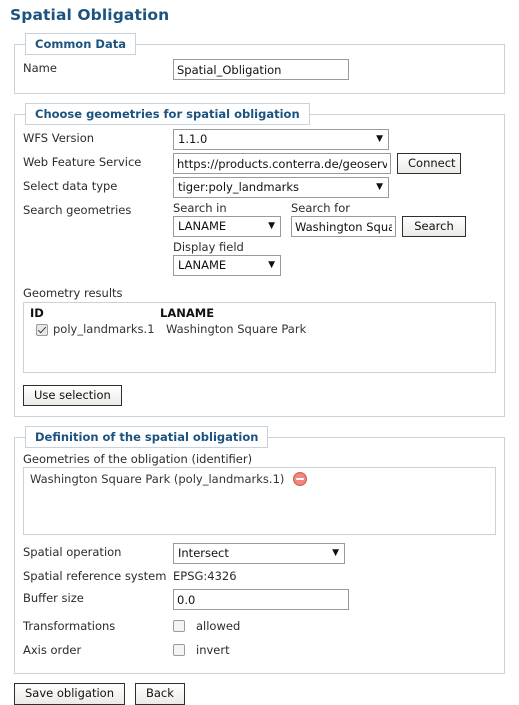  Describe the element at coordinates (320, 208) in the screenshot. I see `search-for-label: Search for` at that location.